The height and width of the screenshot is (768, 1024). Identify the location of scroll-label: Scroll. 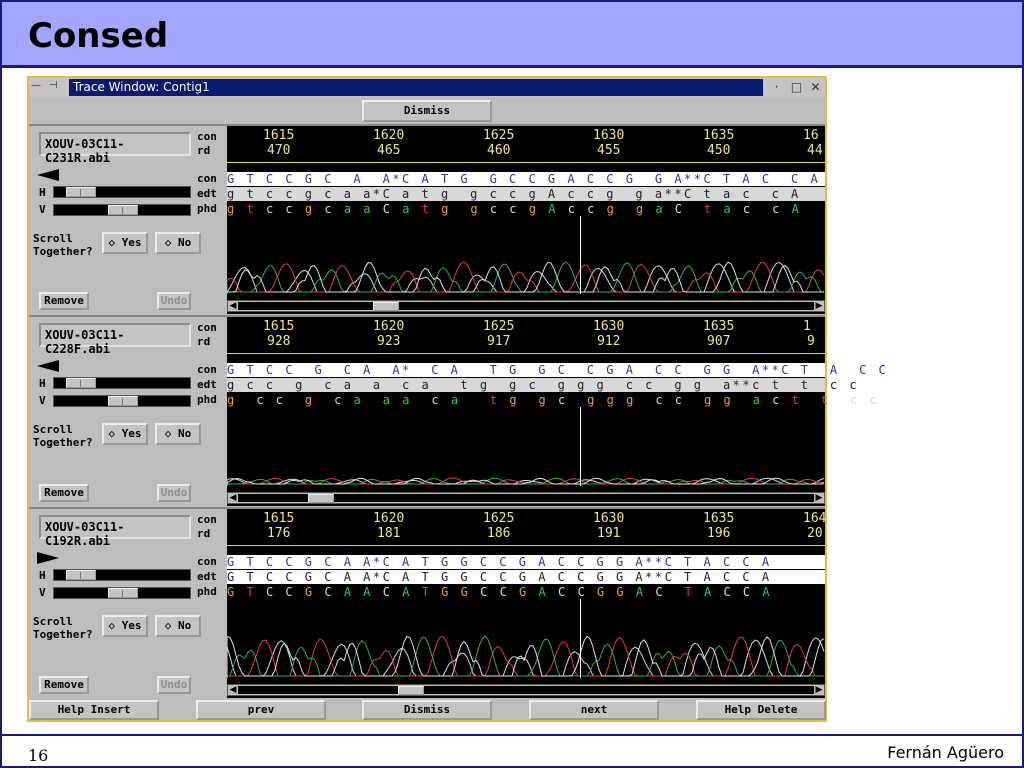
(53, 238).